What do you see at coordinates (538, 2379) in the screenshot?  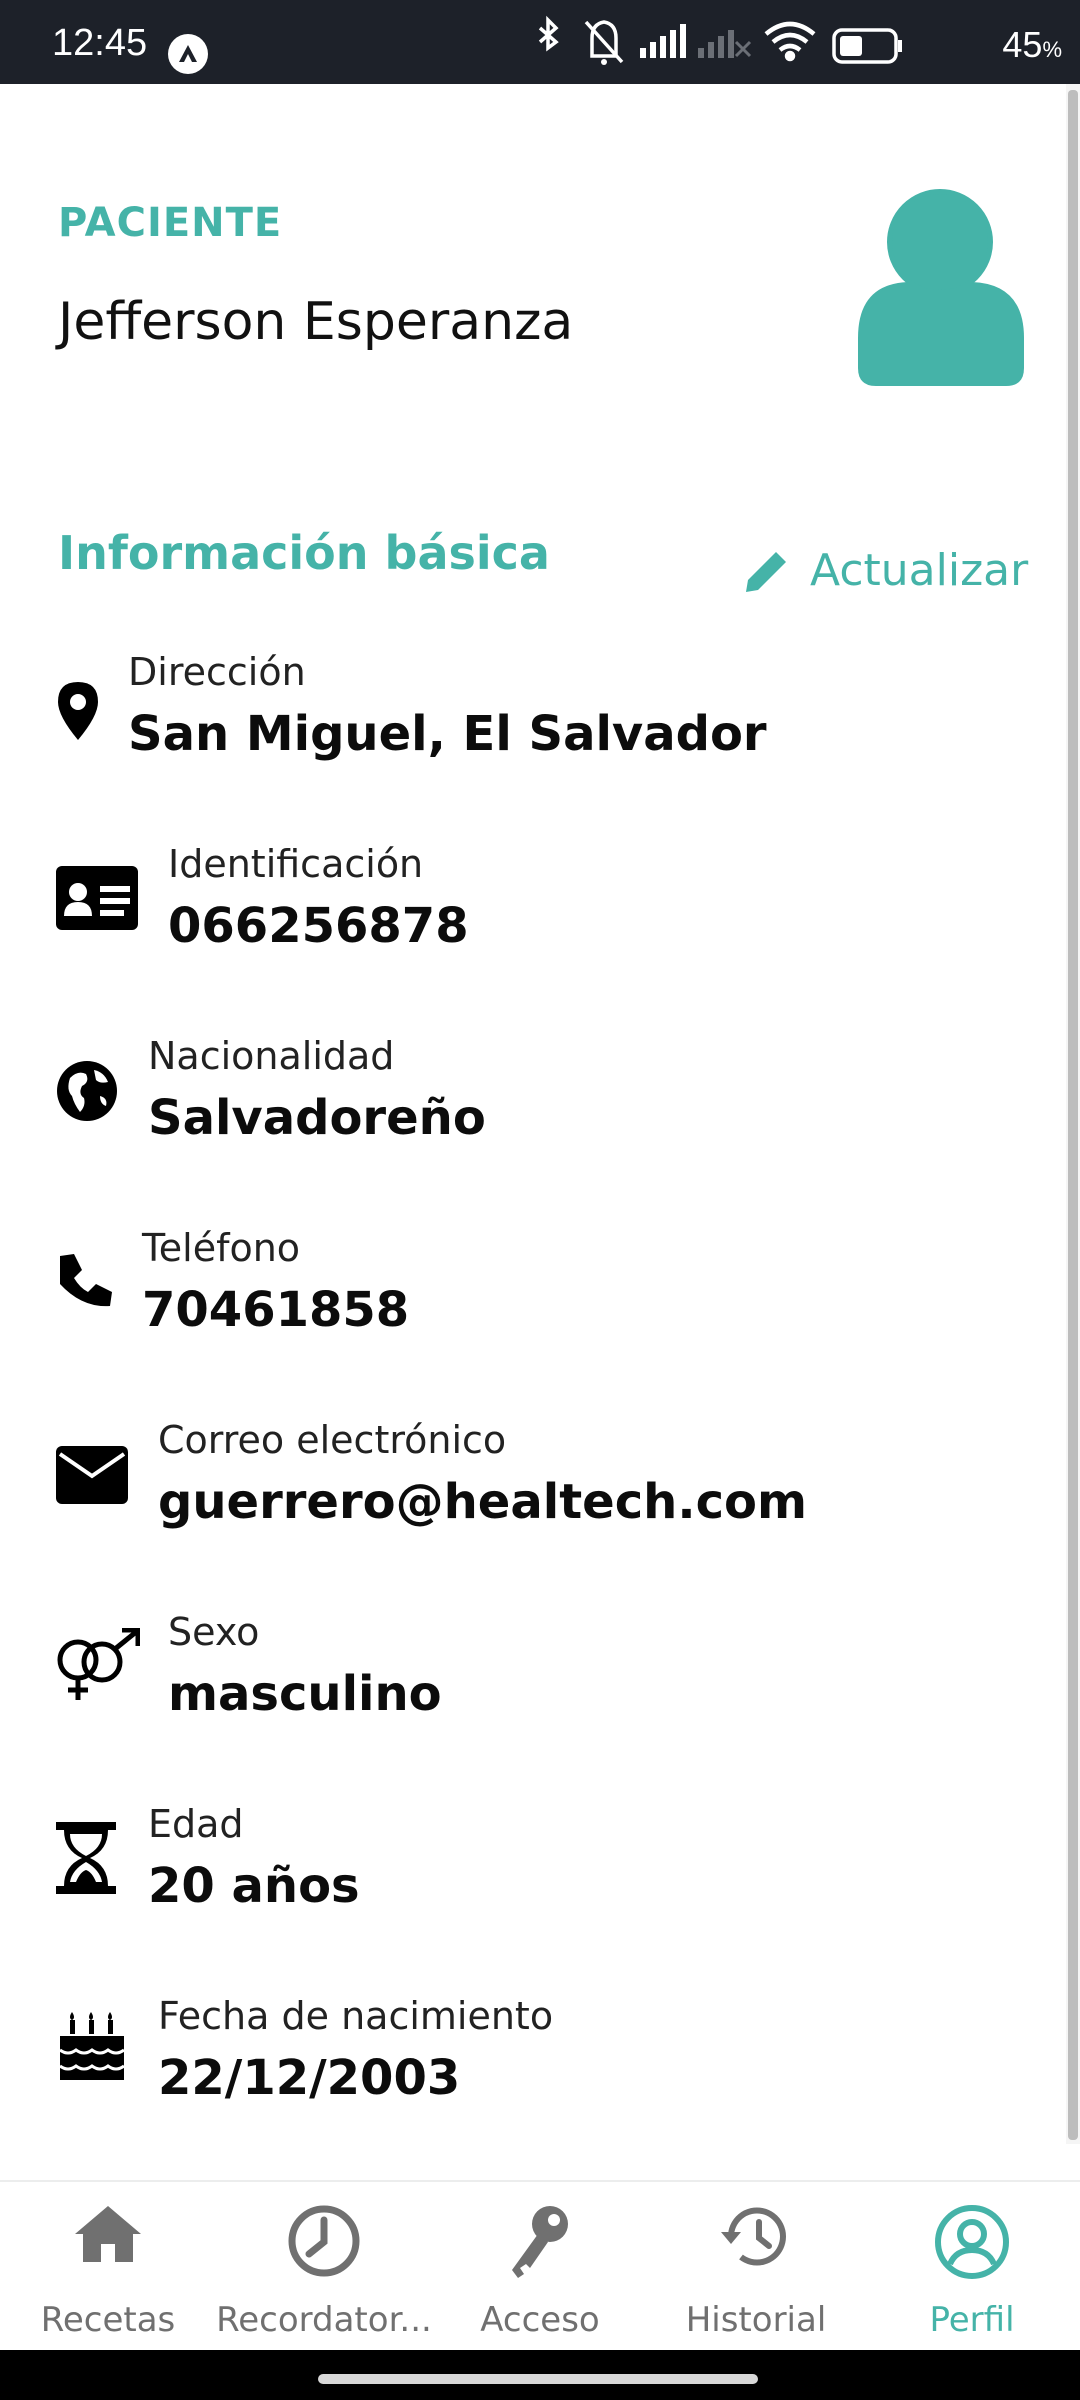 I see `home-gesture-bar` at bounding box center [538, 2379].